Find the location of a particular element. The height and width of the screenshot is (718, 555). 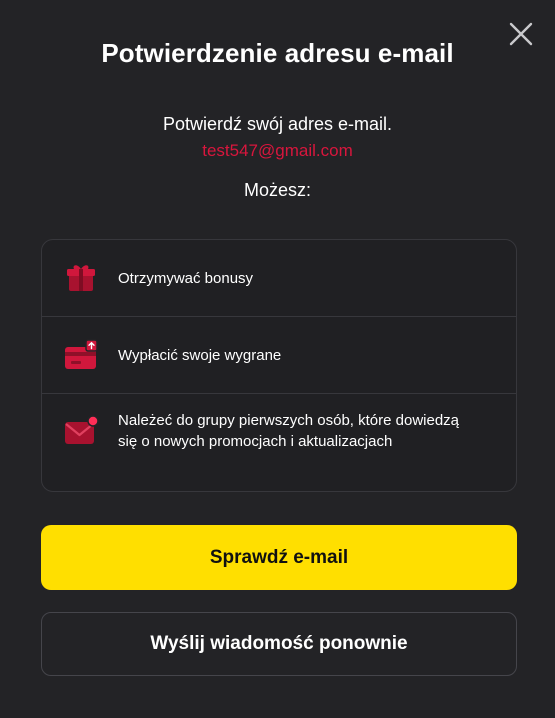

benefit-text: Wypłacić swoje wygrane is located at coordinates (200, 355).